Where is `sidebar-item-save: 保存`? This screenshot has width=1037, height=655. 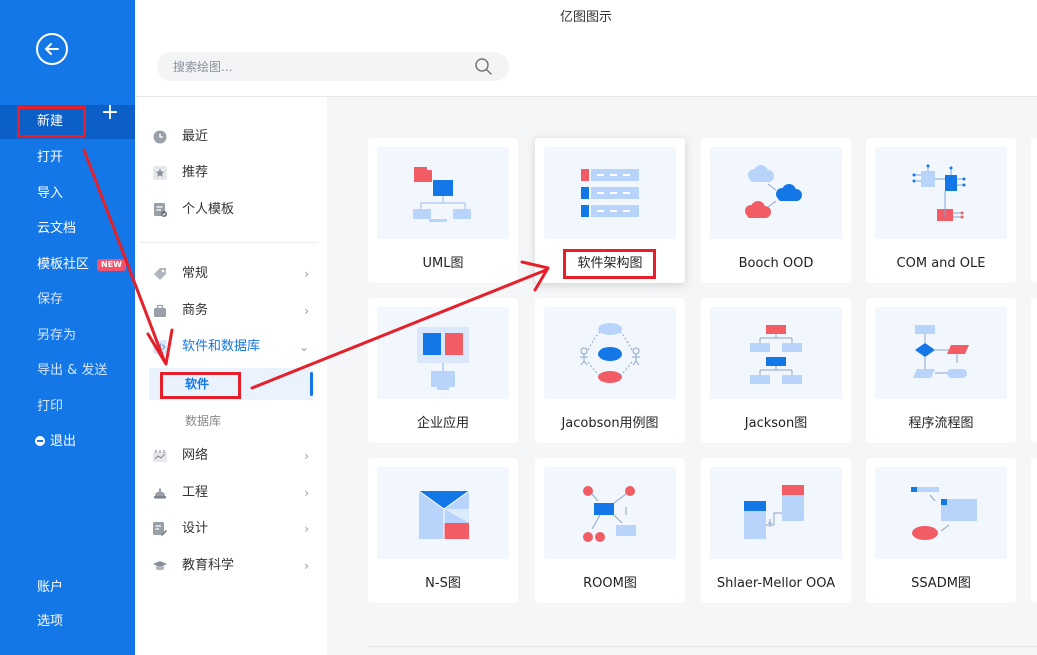 sidebar-item-save: 保存 is located at coordinates (67, 300).